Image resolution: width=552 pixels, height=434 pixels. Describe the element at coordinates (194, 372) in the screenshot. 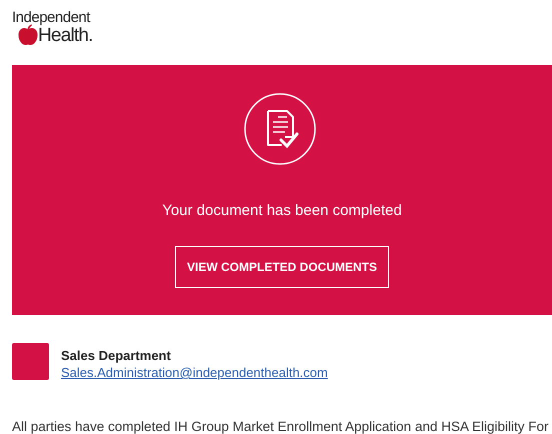

I see `sender-email-link: Sales.Administration@independenthealth.com` at that location.